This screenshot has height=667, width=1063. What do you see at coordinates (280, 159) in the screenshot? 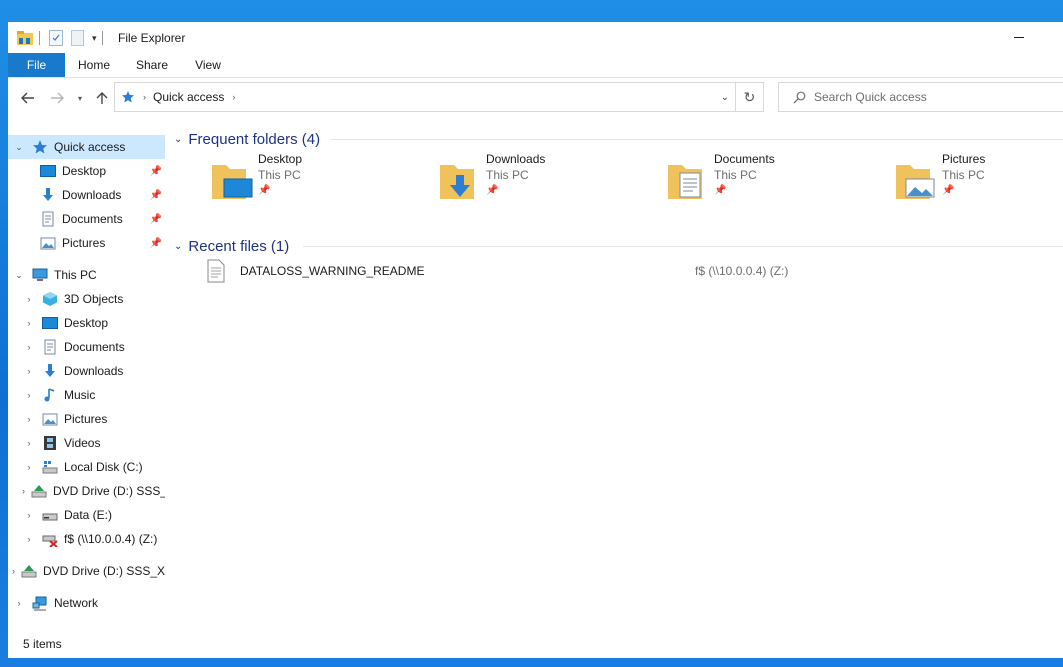
I see `folder-name: Desktop` at bounding box center [280, 159].